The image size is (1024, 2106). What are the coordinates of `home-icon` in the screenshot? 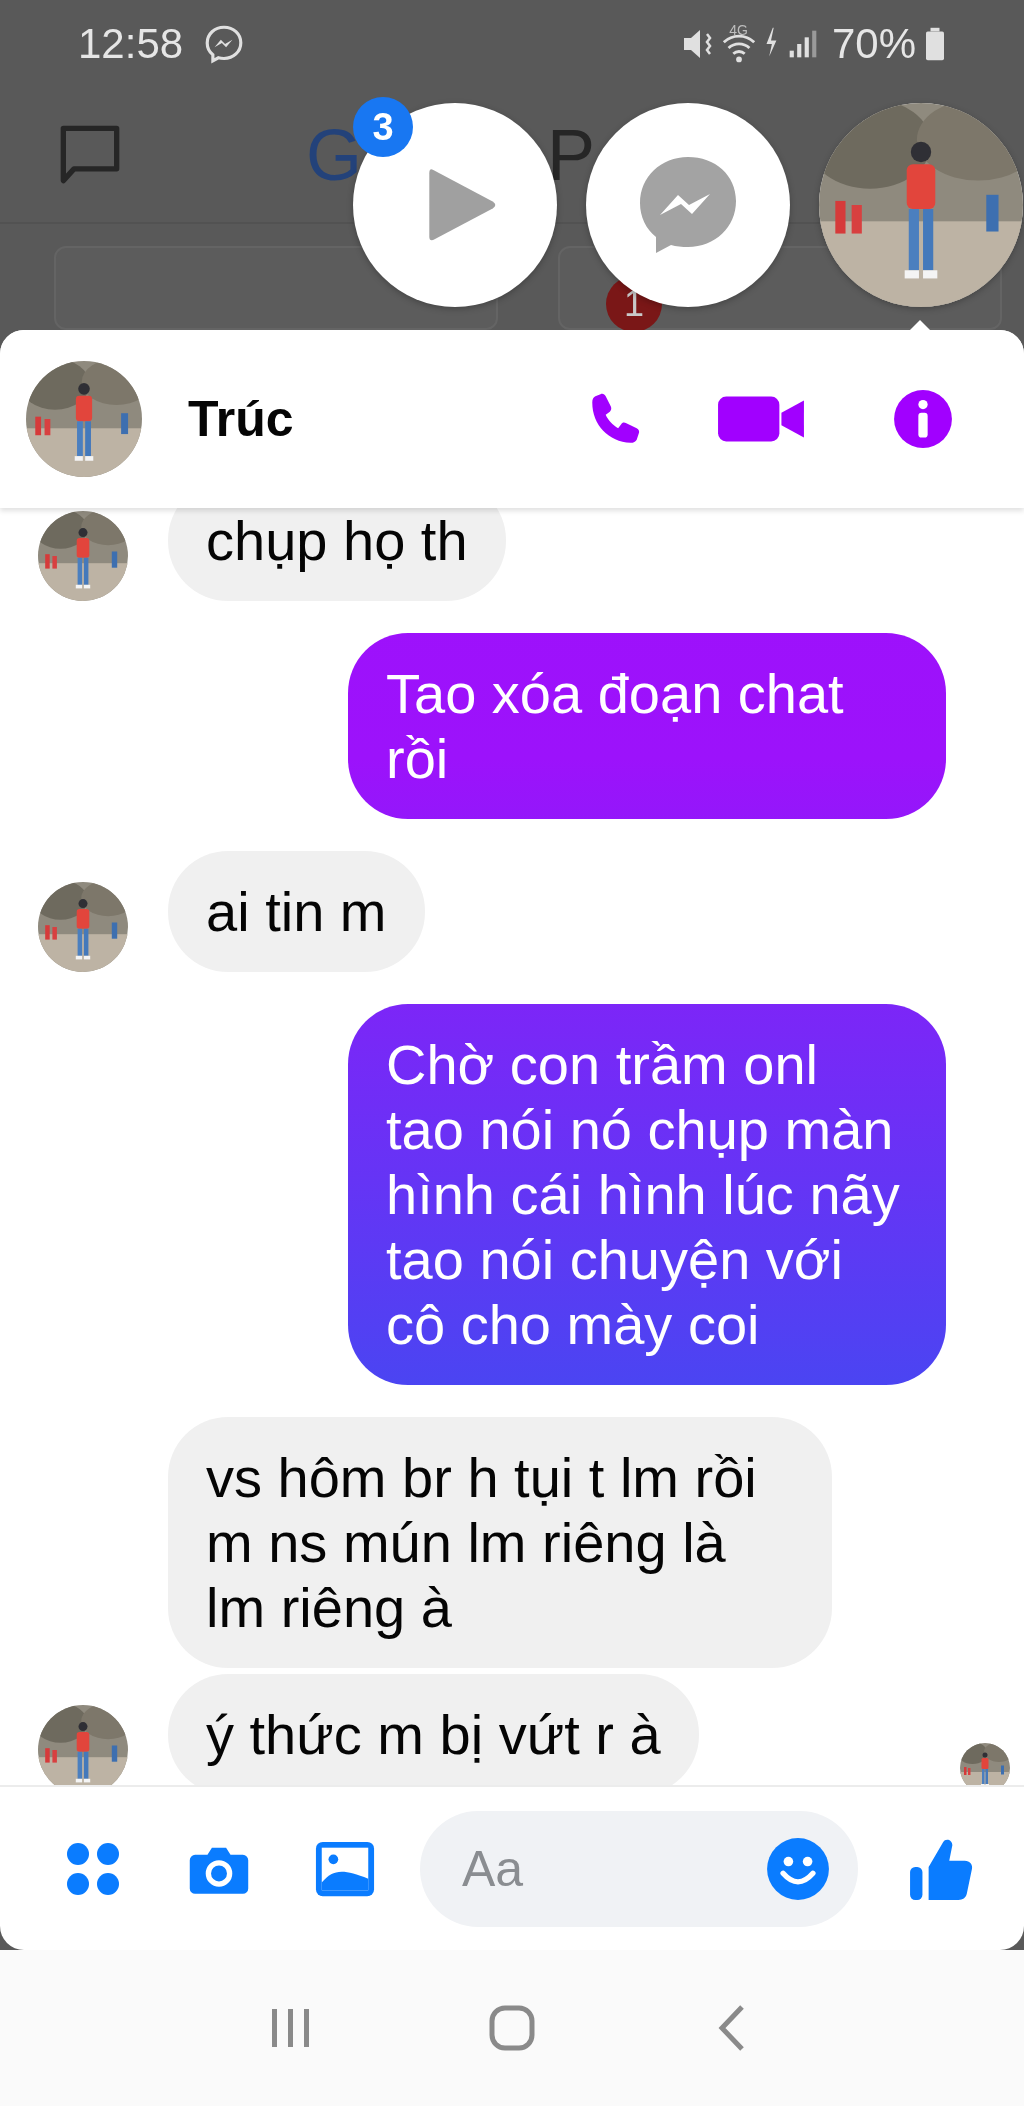 It's located at (512, 2028).